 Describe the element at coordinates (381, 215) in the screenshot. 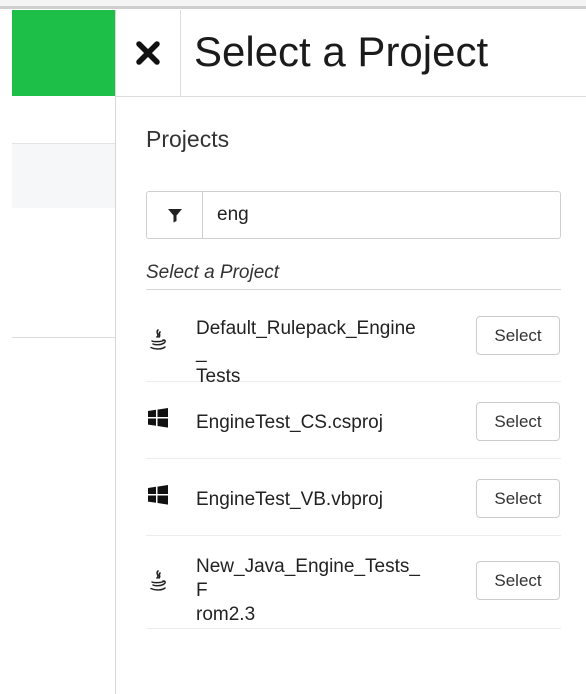

I see `filter-input` at that location.